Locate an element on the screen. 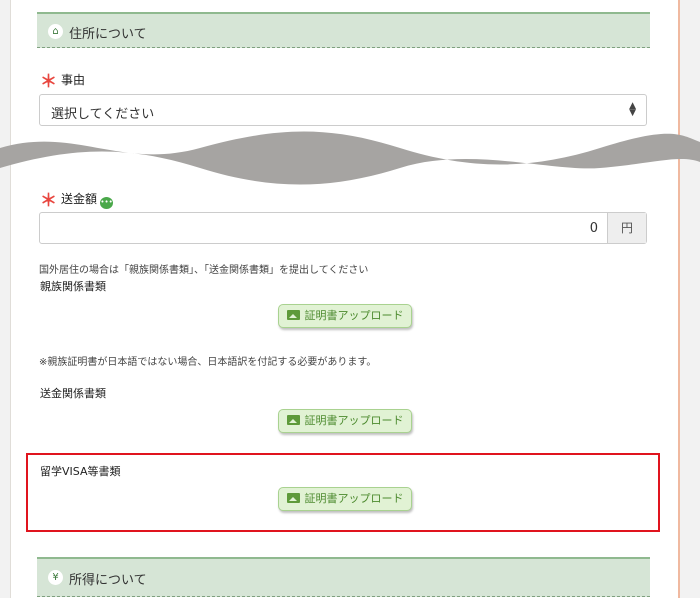 This screenshot has width=700, height=598. upload-button-remittance: 証明書アップロード is located at coordinates (345, 421).